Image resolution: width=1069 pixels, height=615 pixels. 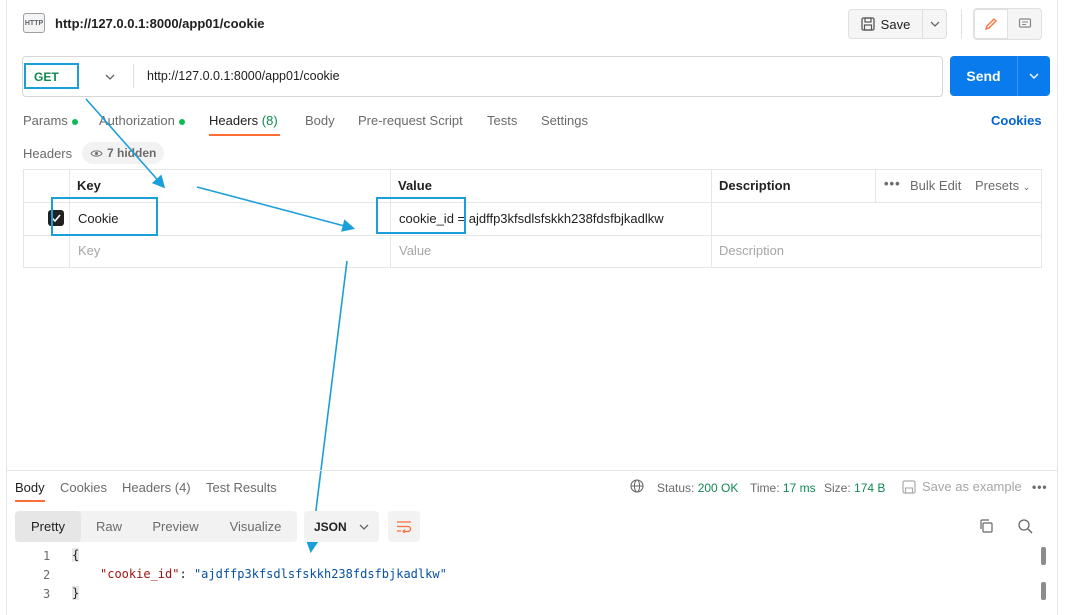 I want to click on size-label: Size:, so click(x=837, y=488).